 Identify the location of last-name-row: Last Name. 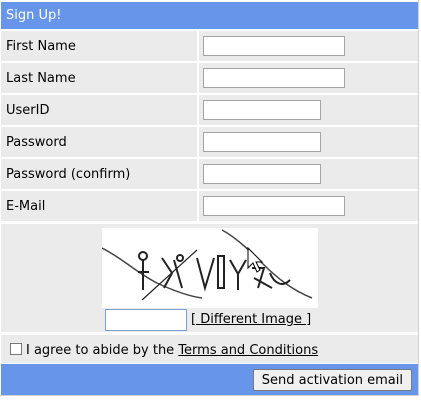
(209, 78).